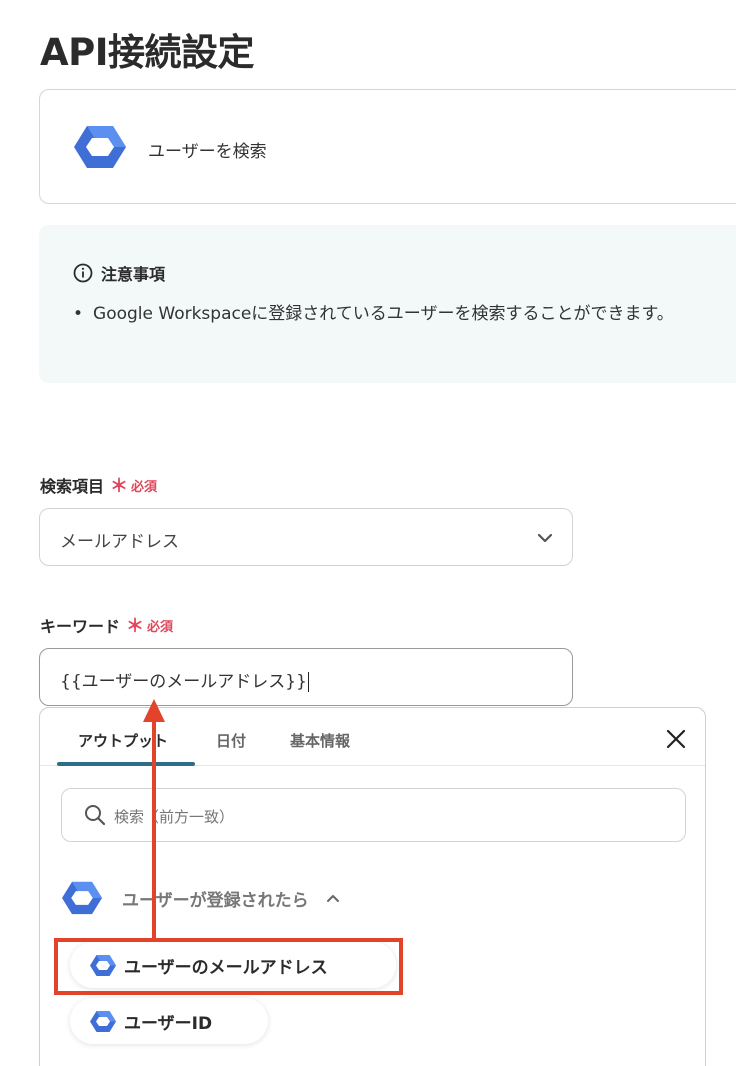 The height and width of the screenshot is (1066, 736). I want to click on keyword-value: {{ユーザーのメールアドレス}}, so click(184, 682).